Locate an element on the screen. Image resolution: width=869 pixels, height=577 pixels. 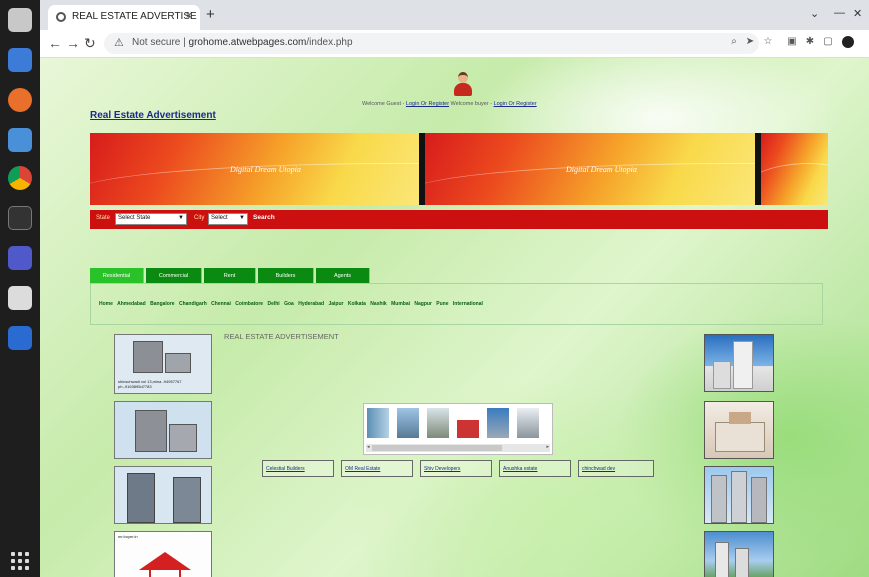
city-link-home: Home is located at coordinates (106, 304).